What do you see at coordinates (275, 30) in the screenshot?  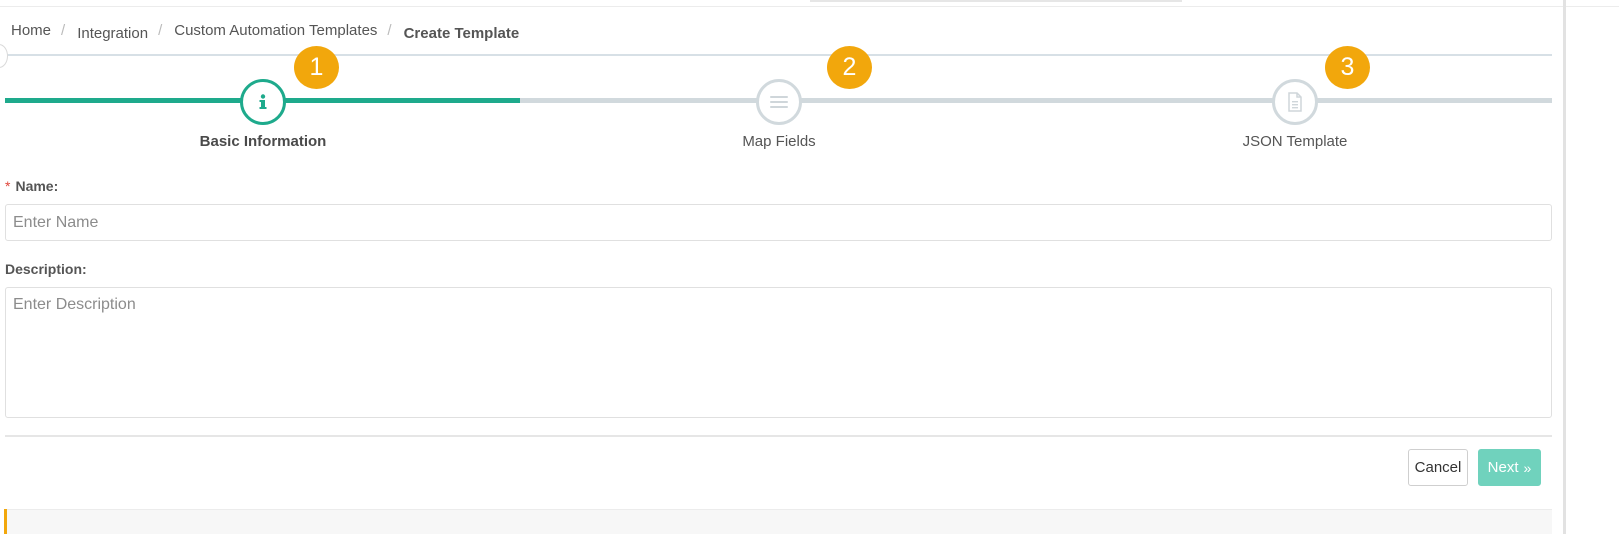 I see `breadcrumb-custom-automation-templates: Custom Automation Templates` at bounding box center [275, 30].